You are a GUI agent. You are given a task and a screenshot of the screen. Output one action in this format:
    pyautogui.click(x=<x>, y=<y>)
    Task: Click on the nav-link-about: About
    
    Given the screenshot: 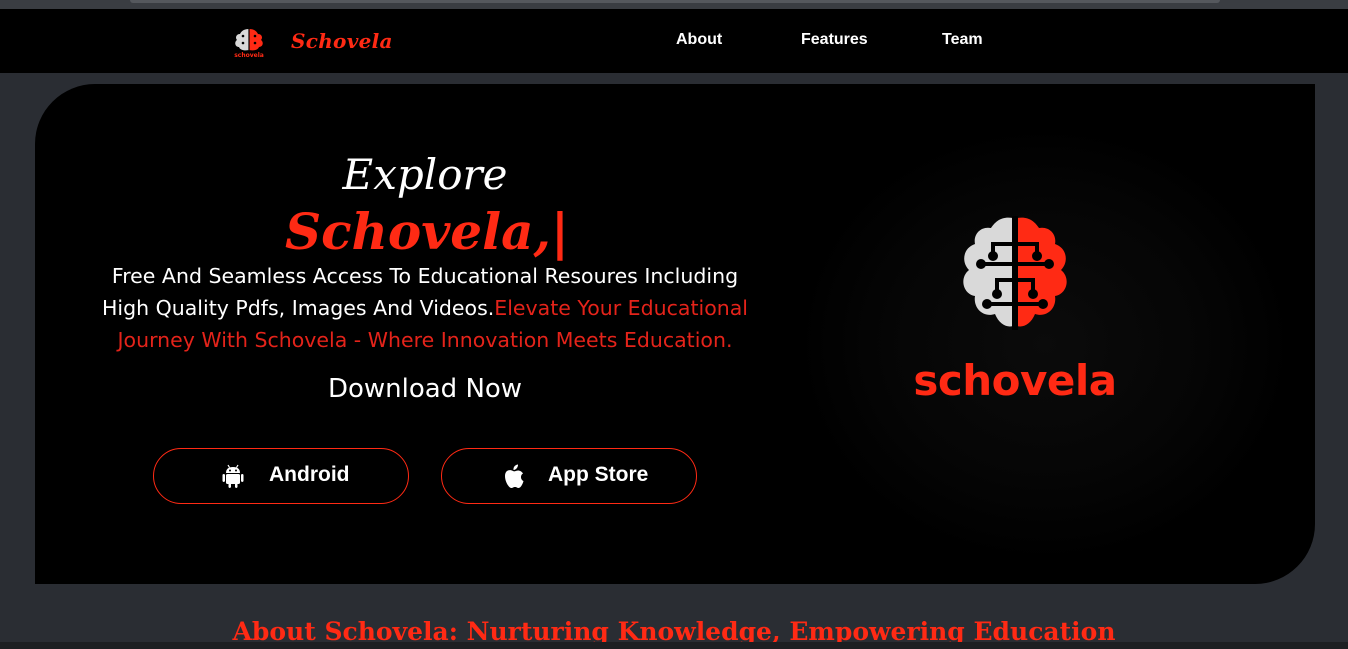 What is the action you would take?
    pyautogui.click(x=699, y=40)
    